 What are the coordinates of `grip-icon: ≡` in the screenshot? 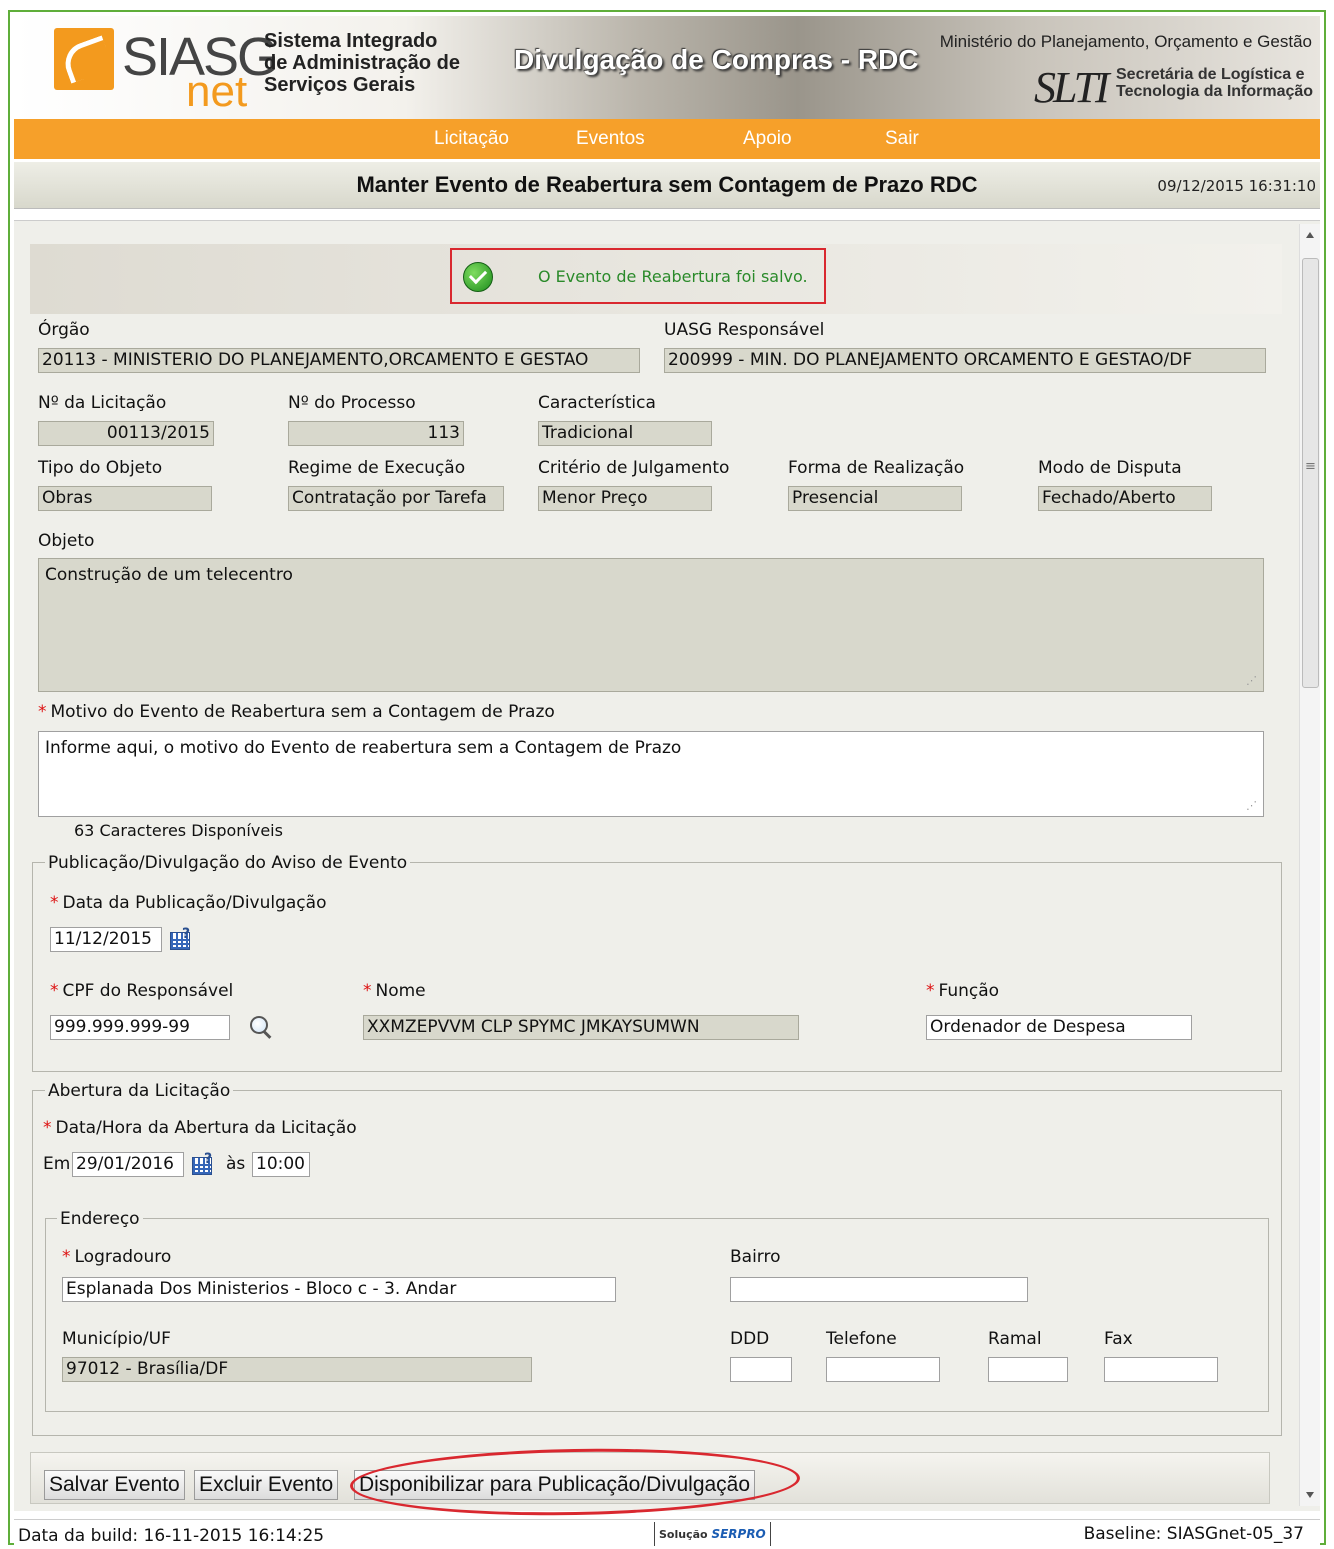 It's located at (1310, 466).